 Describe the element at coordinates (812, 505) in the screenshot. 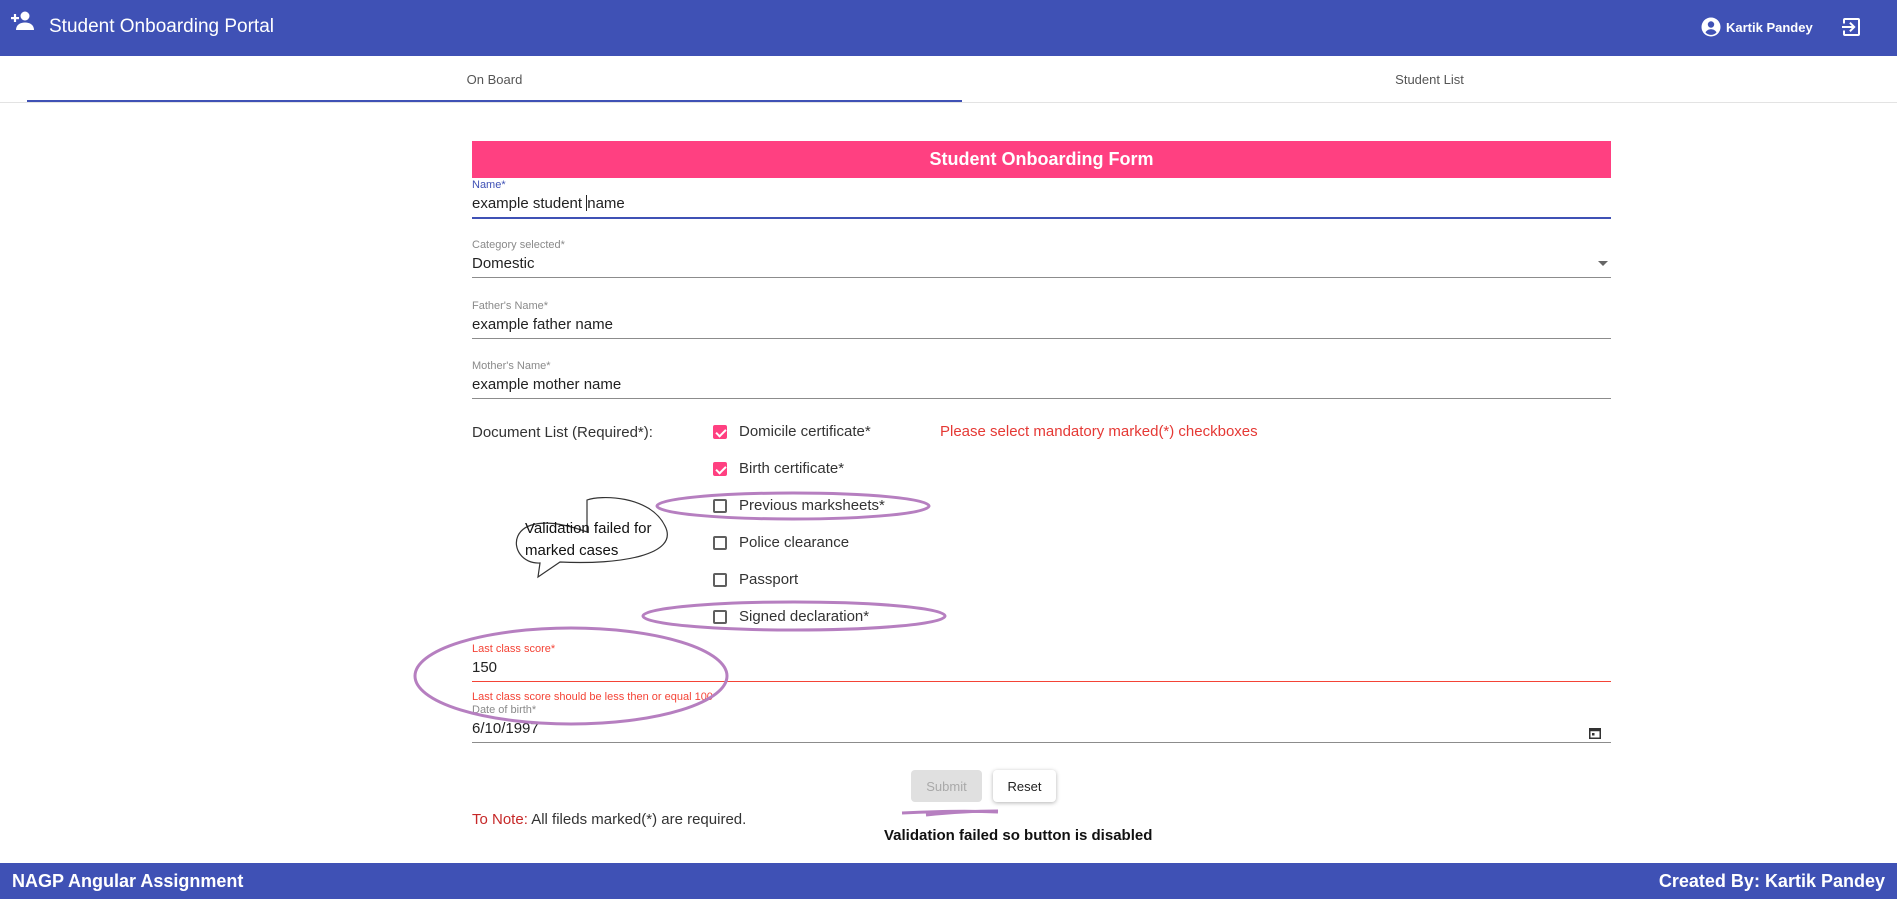

I see `checkbox-label: Previous marksheets*` at that location.